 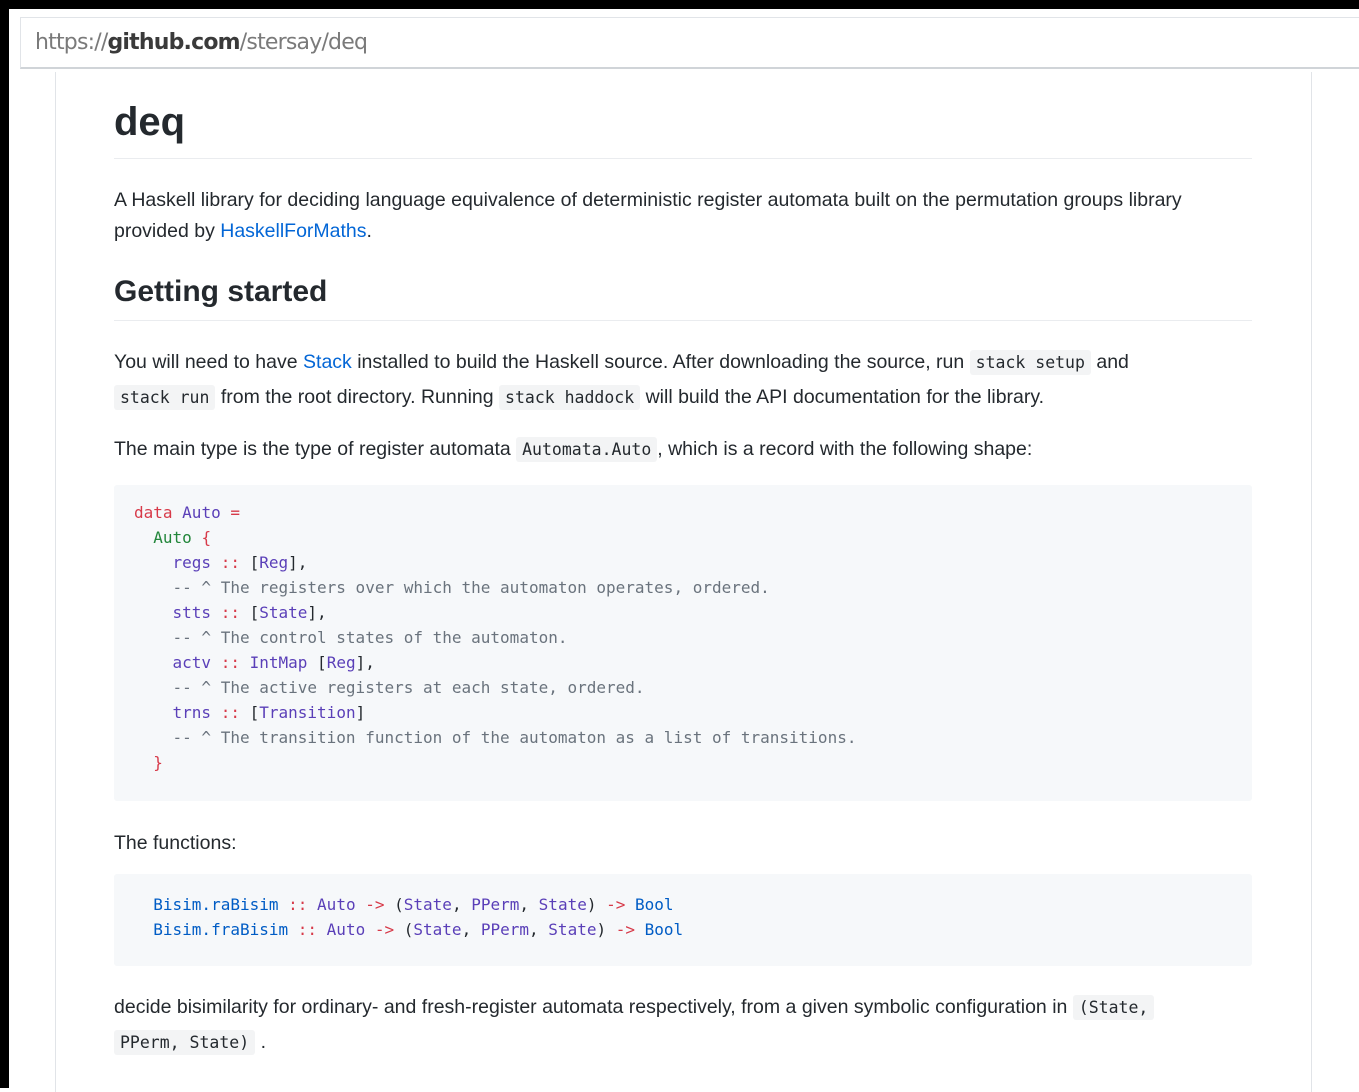 I want to click on url-text: https://github.com/stersay/deq, so click(x=201, y=42).